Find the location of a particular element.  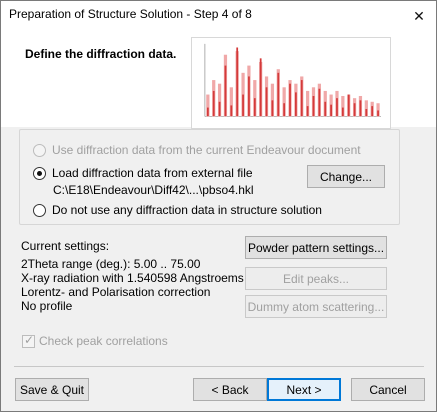

check-peak-correlations: Check peak correlations is located at coordinates (95, 340).